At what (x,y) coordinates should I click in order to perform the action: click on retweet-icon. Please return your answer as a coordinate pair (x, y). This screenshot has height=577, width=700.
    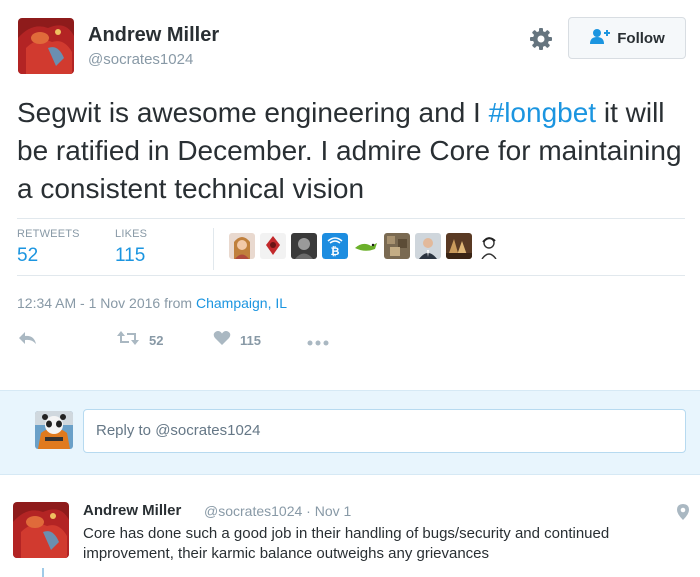
    Looking at the image, I should click on (128, 340).